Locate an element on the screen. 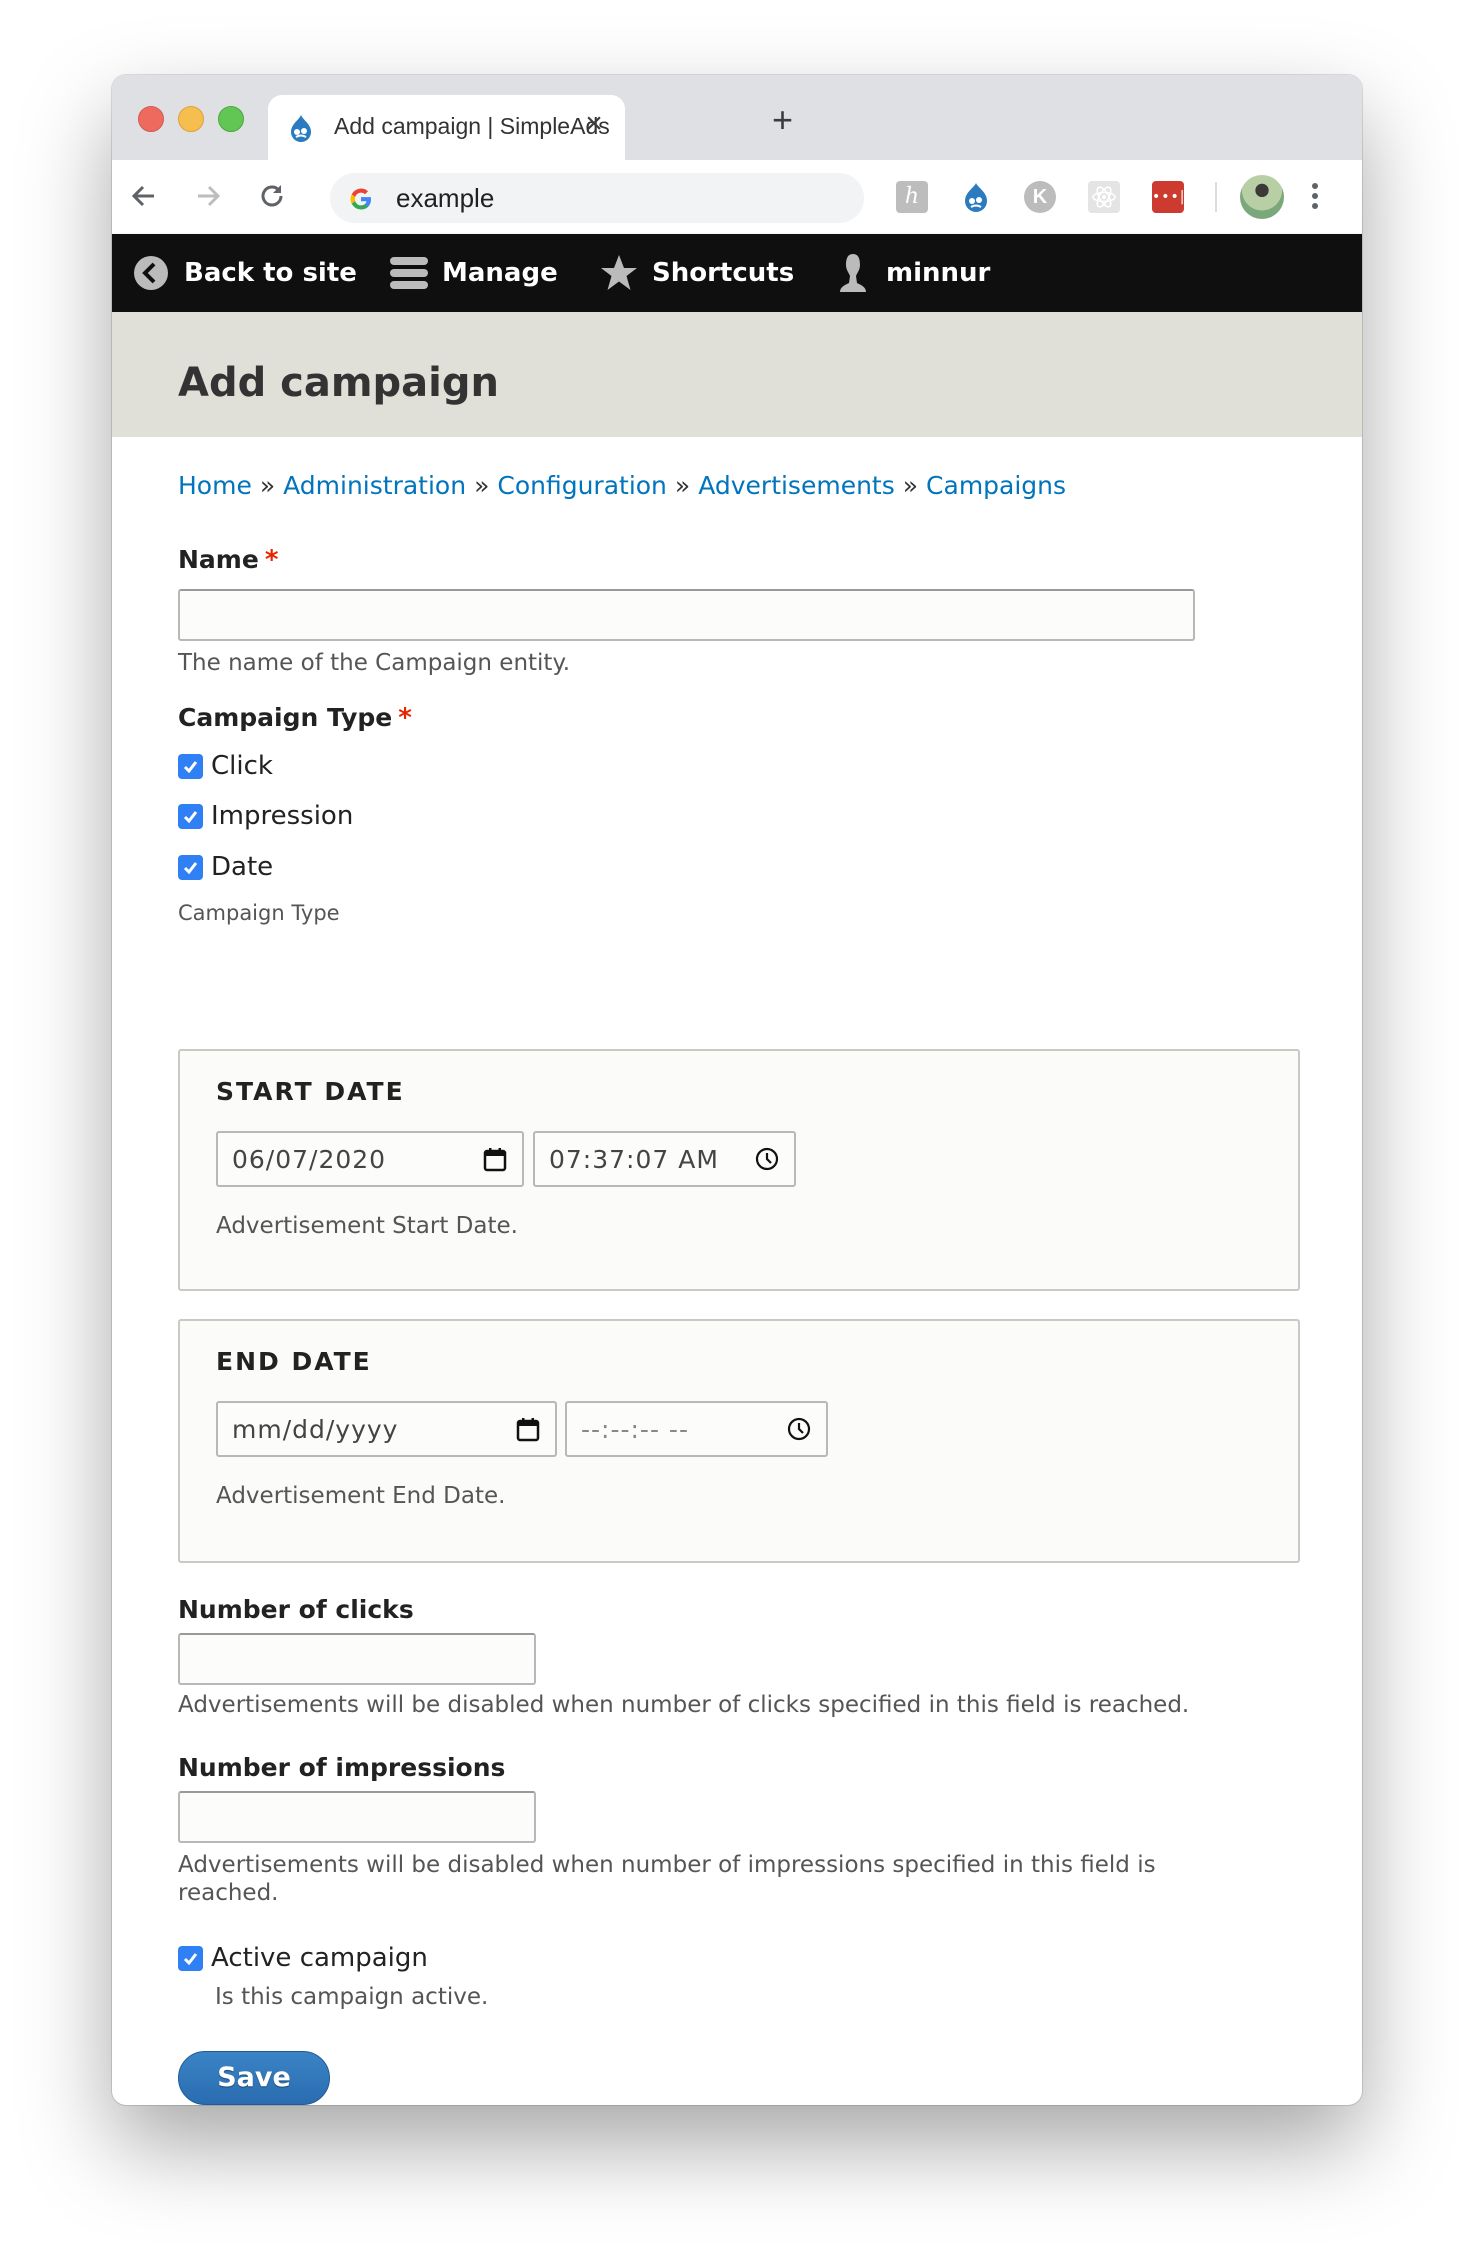 The height and width of the screenshot is (2246, 1474). checkbox-label: Click is located at coordinates (242, 766).